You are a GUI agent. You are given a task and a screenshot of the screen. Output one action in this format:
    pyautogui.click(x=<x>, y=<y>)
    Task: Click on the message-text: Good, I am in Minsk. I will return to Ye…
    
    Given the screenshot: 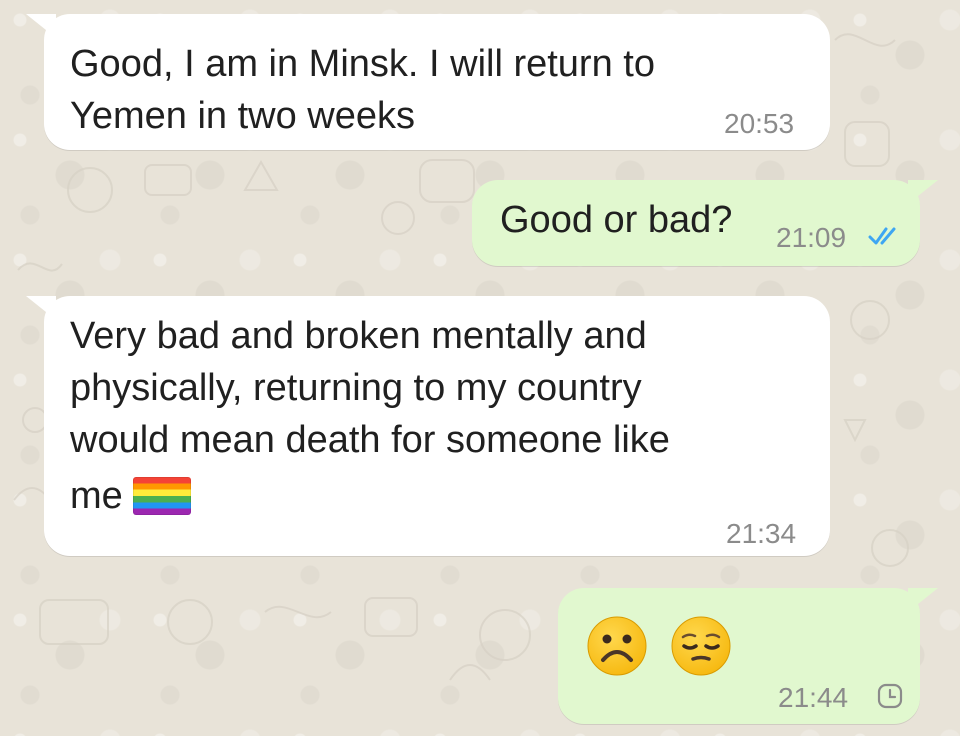 What is the action you would take?
    pyautogui.click(x=362, y=90)
    